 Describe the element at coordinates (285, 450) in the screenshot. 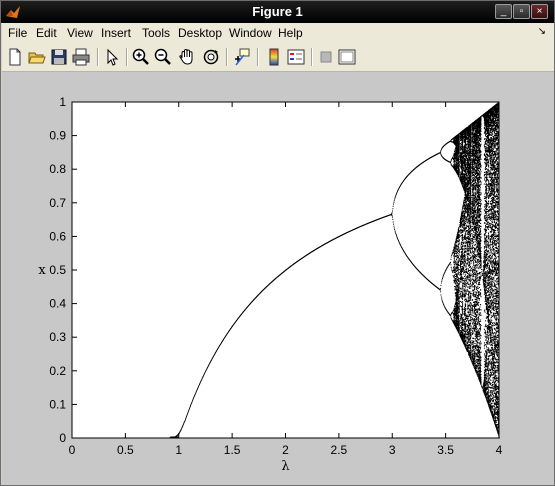

I see `x-tick-label: 2` at that location.